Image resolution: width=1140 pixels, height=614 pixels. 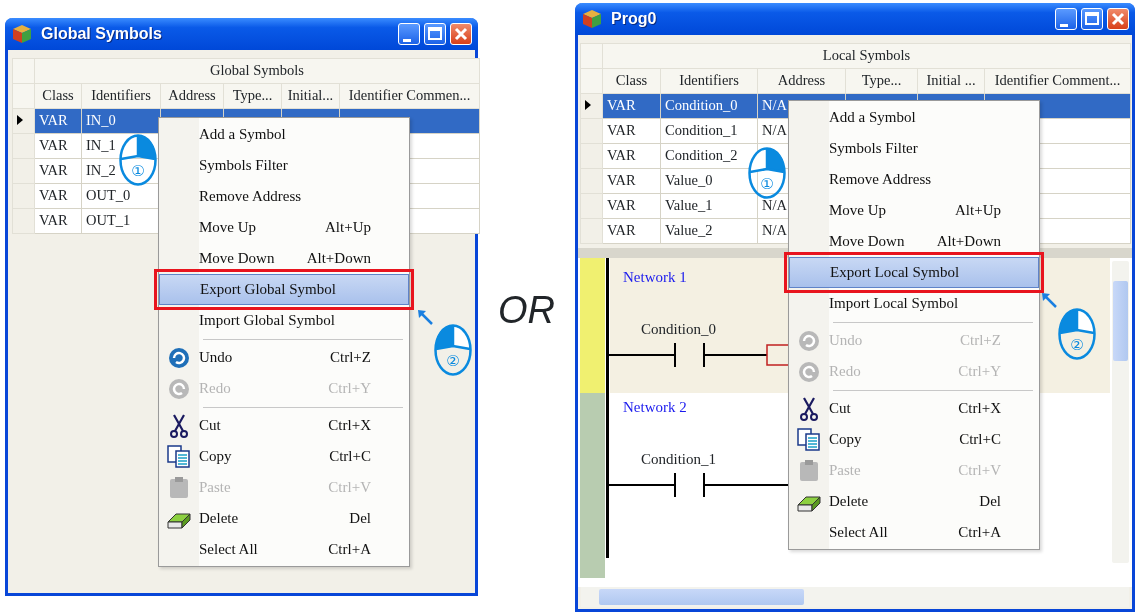 I want to click on table-cell: Value_2, so click(x=709, y=231).